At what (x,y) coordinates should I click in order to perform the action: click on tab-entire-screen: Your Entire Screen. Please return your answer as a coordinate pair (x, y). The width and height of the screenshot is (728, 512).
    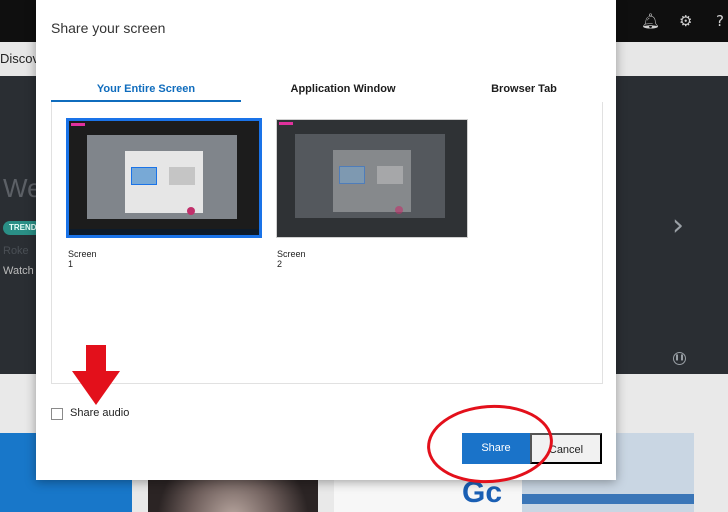
    Looking at the image, I should click on (146, 92).